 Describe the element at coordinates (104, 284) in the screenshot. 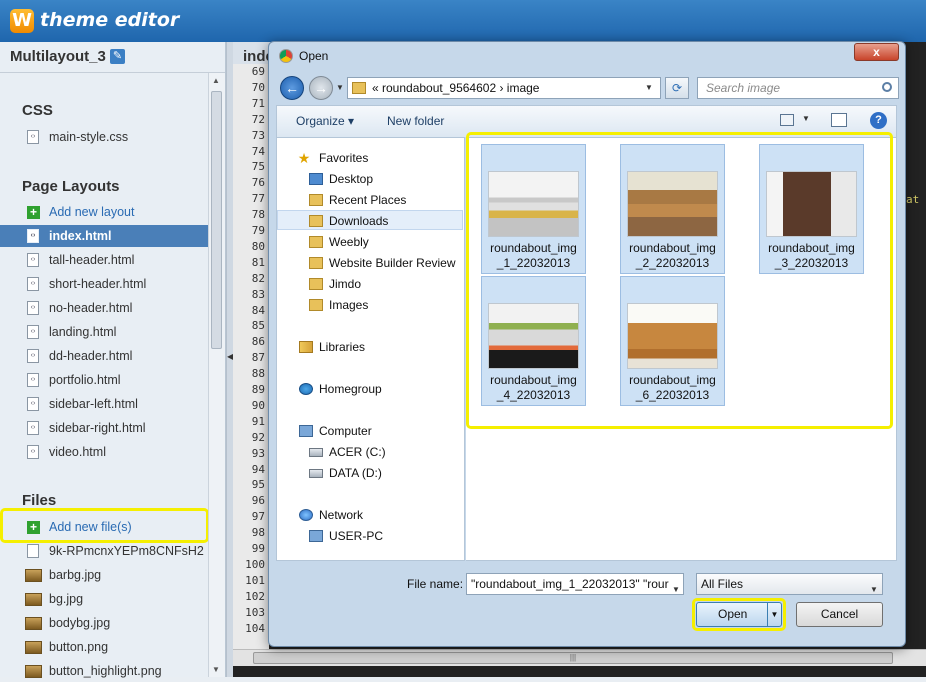

I see `layout-item-short-header: ‹› short-header.html` at that location.